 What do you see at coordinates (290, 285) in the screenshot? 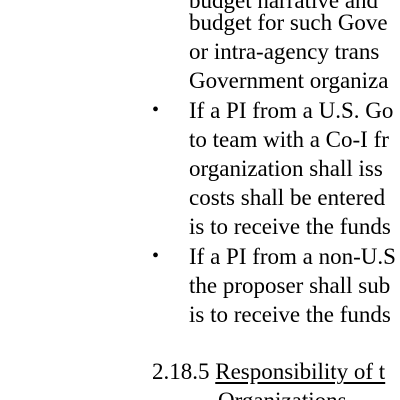
I see `bullet-line: the proposer shall sub` at bounding box center [290, 285].